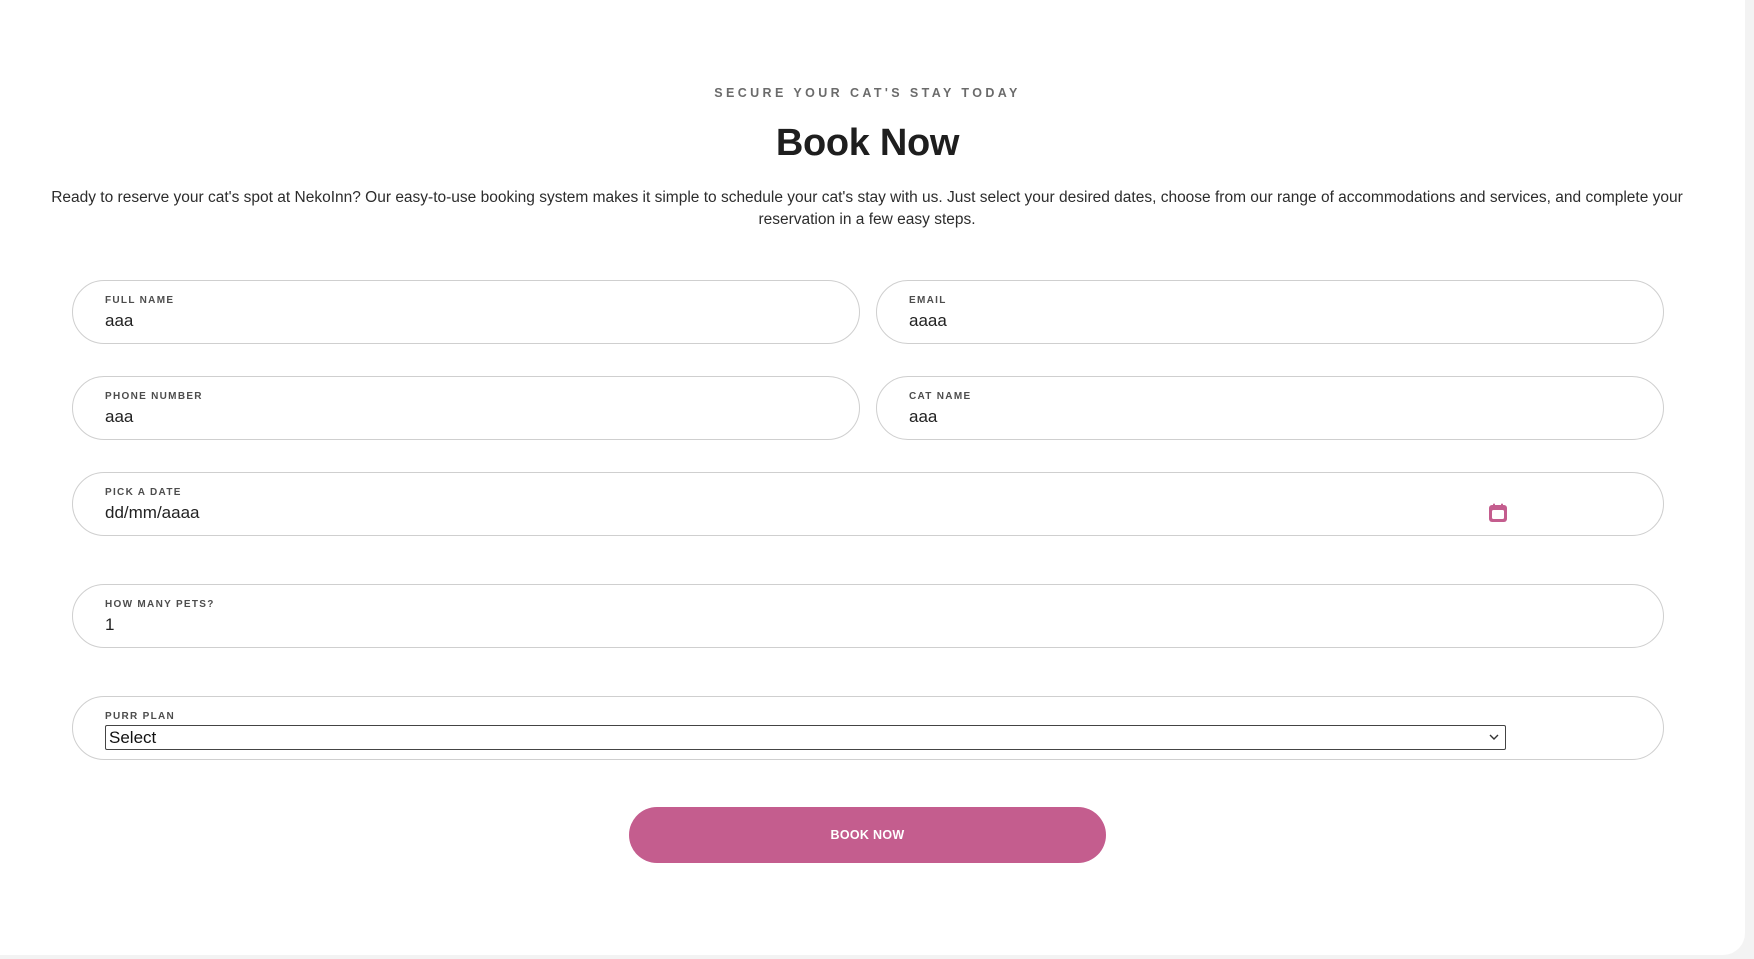 This screenshot has height=959, width=1754. I want to click on chevron-down-icon, so click(1494, 737).